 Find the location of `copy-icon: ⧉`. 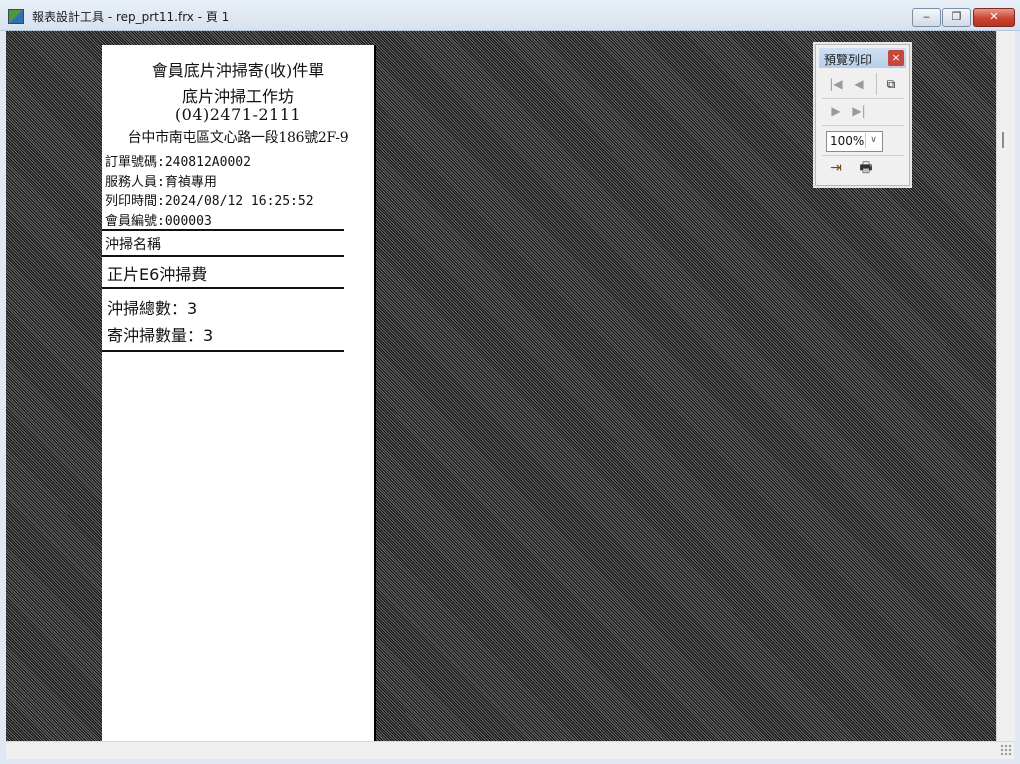

copy-icon: ⧉ is located at coordinates (891, 84).